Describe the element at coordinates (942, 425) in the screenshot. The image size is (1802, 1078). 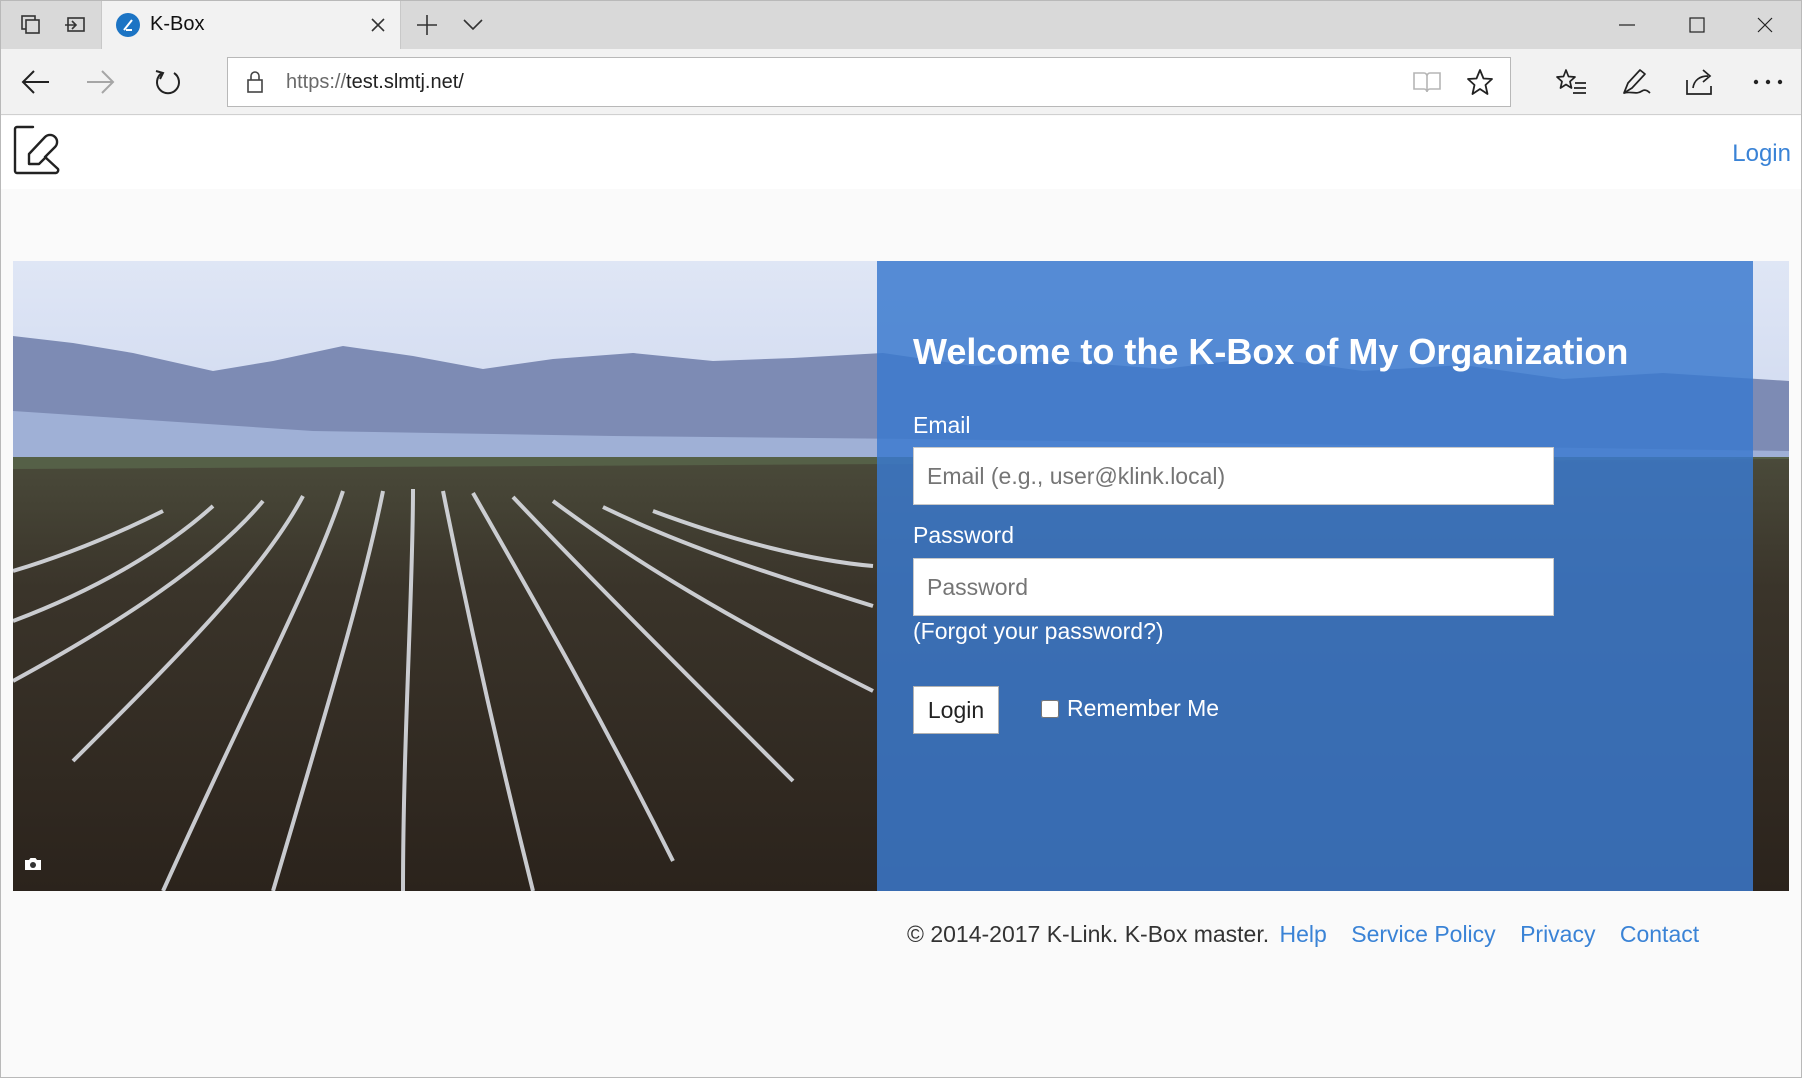
I see `email-label: Email` at that location.